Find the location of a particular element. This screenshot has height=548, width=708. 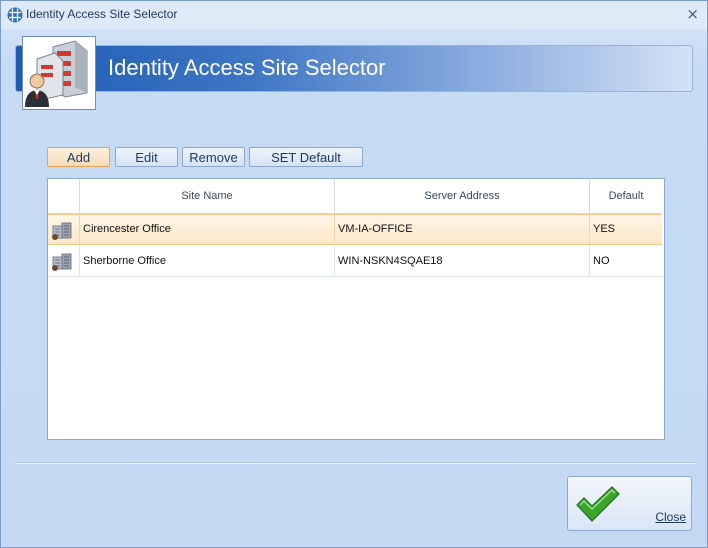

table-row: Cirencester Office VM-IA-OFFICE YES is located at coordinates (355, 229).